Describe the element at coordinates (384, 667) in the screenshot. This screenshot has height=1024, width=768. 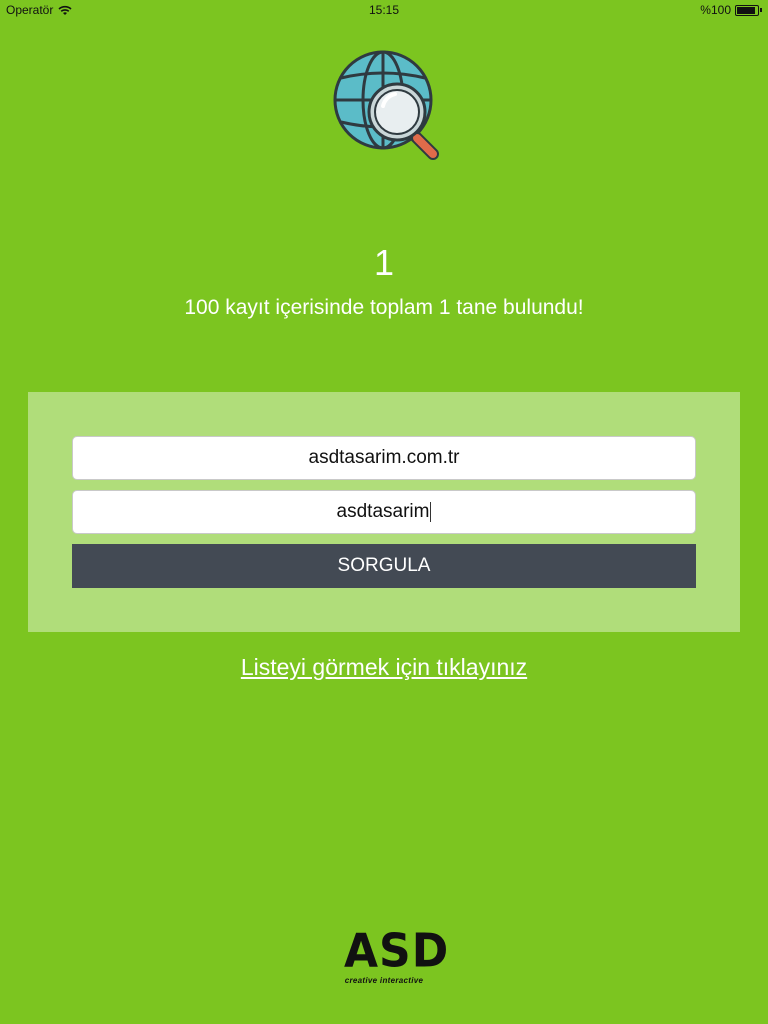
I see `view-list-link: Listeyi görmek için tıklayınız` at that location.